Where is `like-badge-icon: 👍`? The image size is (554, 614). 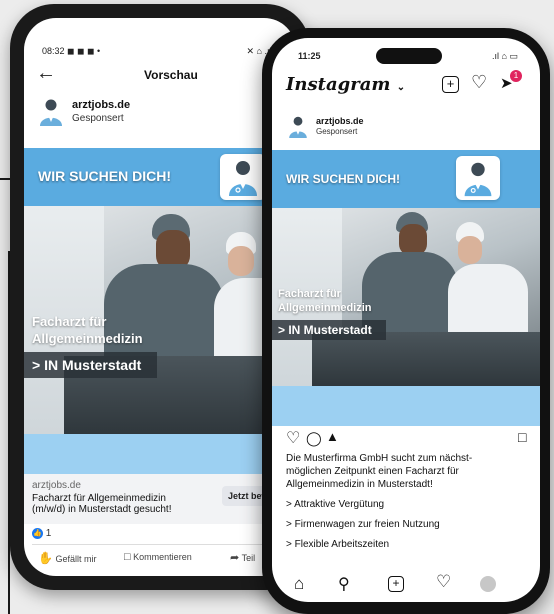 like-badge-icon: 👍 is located at coordinates (37, 533).